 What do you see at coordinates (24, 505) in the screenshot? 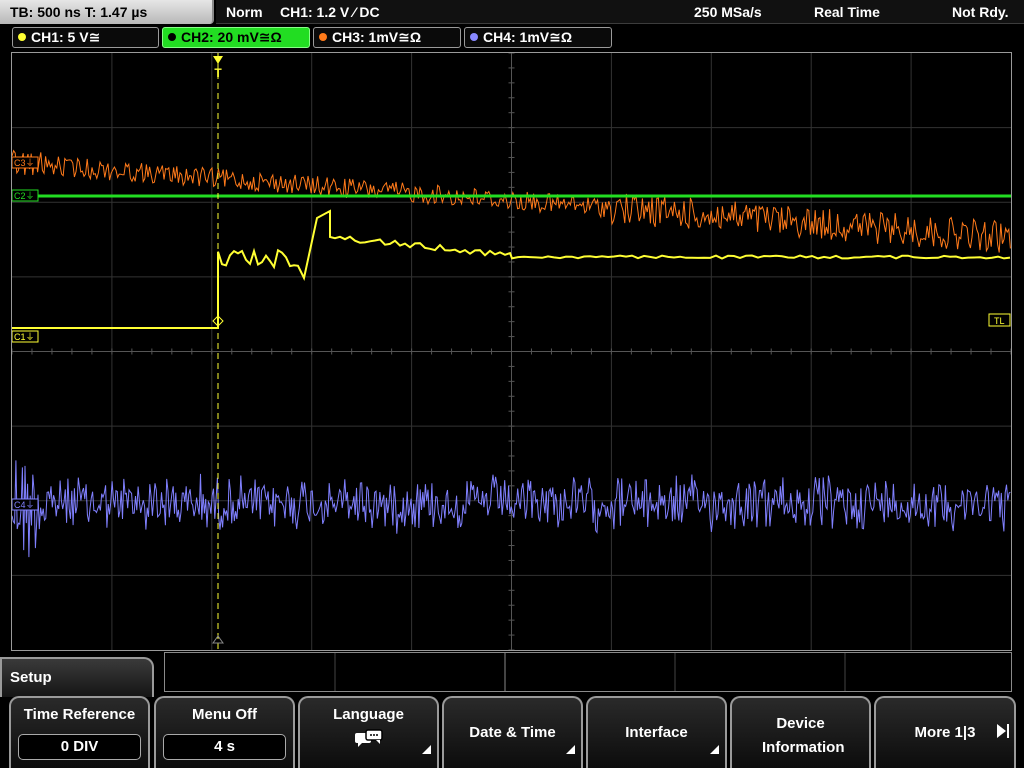
I see `ch4-ground-marker-label: C4⏚` at bounding box center [24, 505].